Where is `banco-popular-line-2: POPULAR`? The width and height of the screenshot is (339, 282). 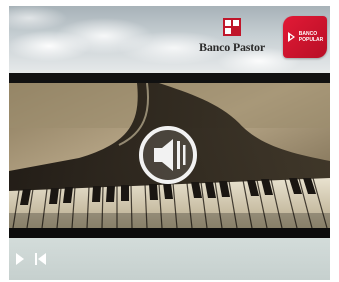 banco-popular-line-2: POPULAR is located at coordinates (311, 40).